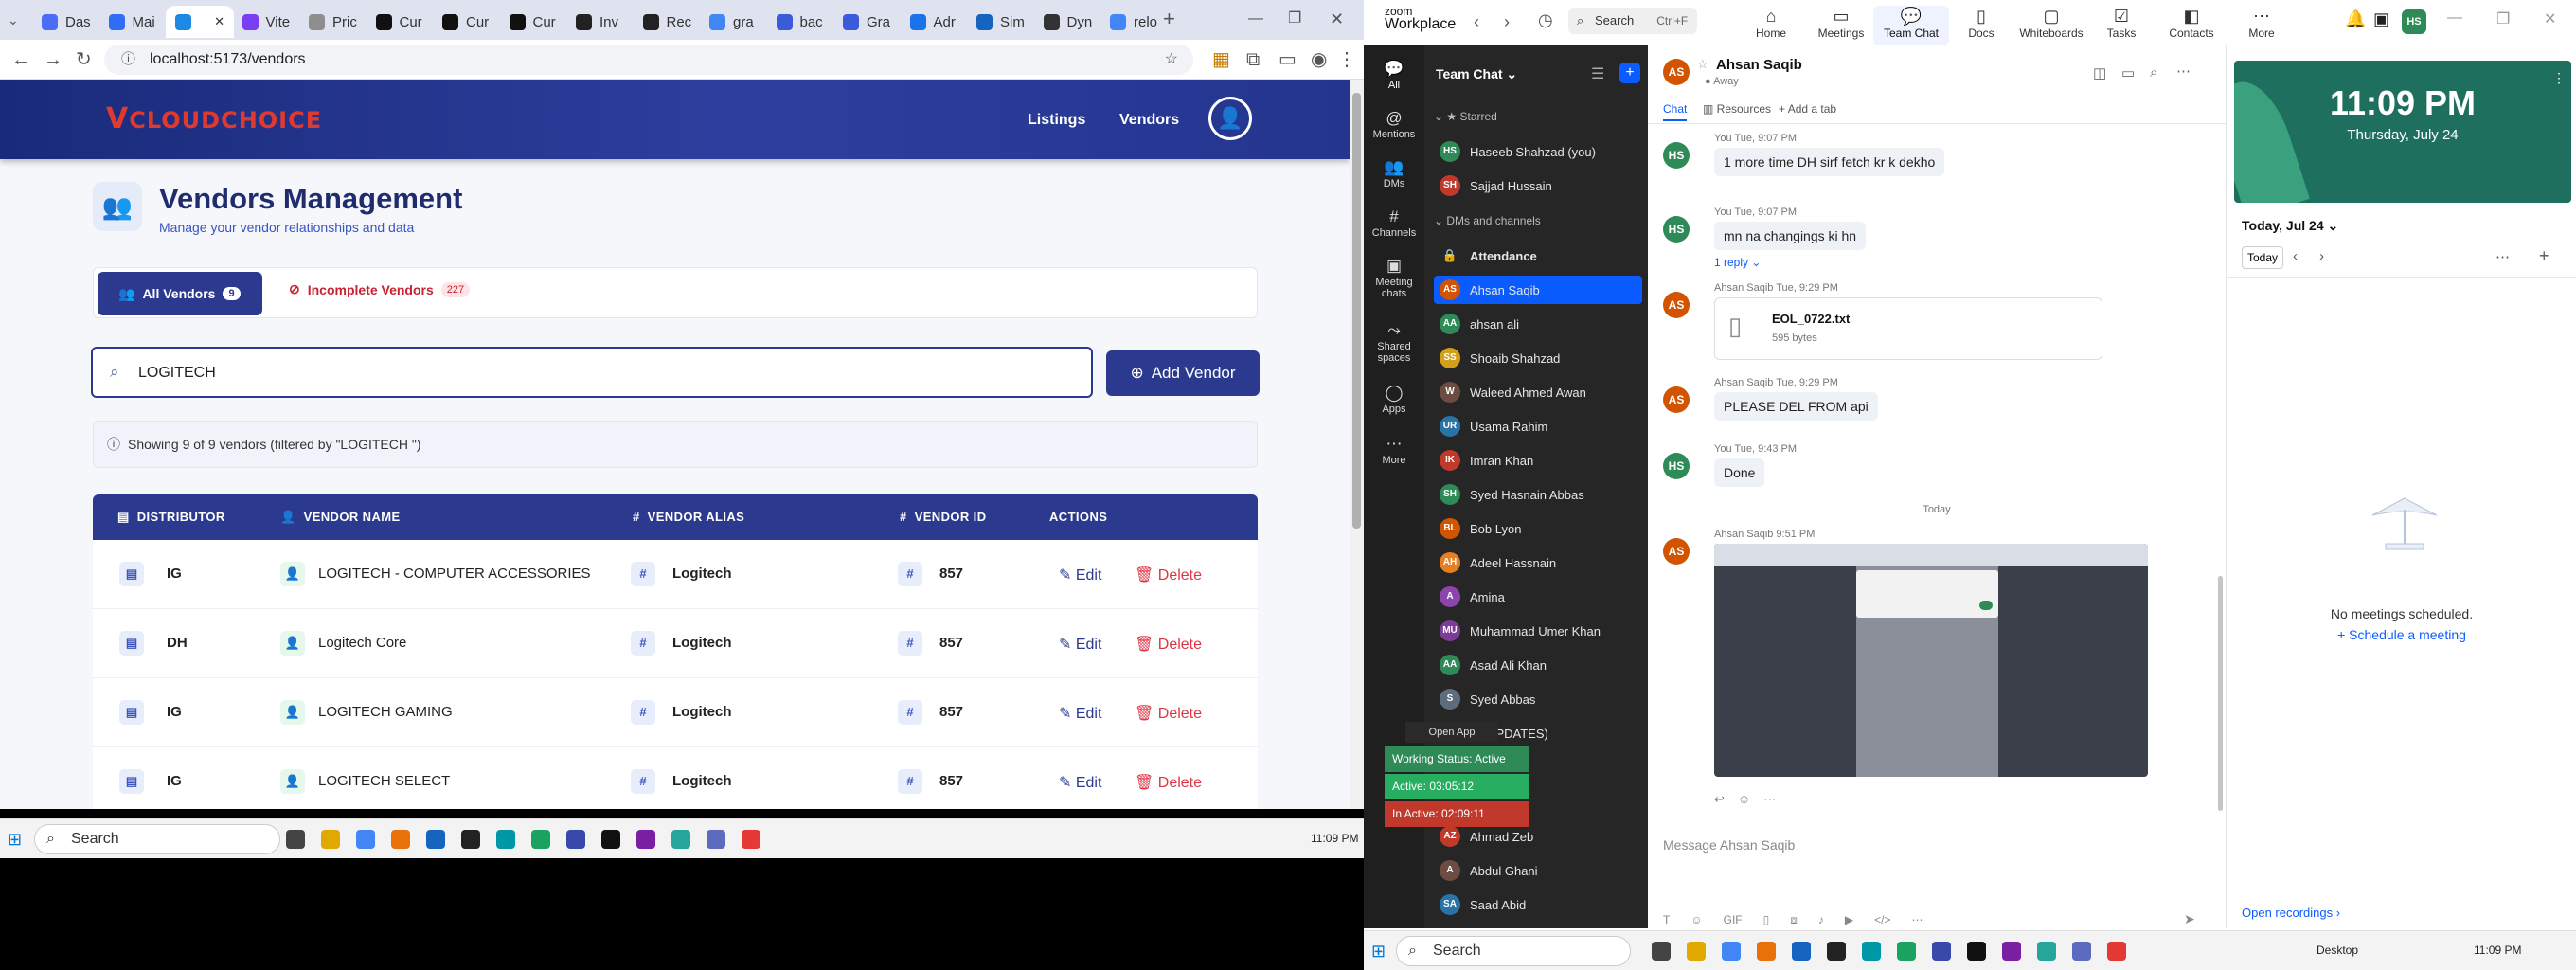 The height and width of the screenshot is (970, 2576). I want to click on message-bubble: PLEASE DEL FROM api, so click(1796, 406).